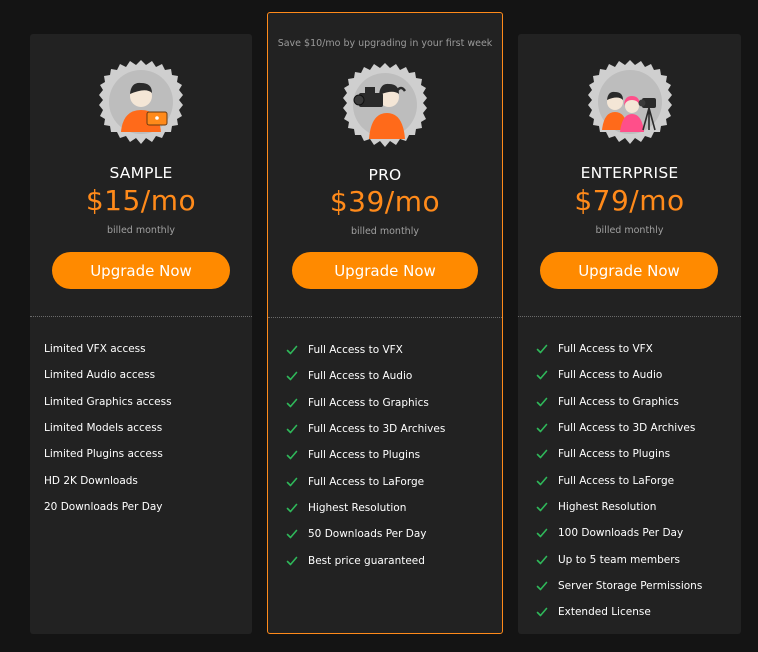  I want to click on feature-label: Limited Graphics access, so click(108, 401).